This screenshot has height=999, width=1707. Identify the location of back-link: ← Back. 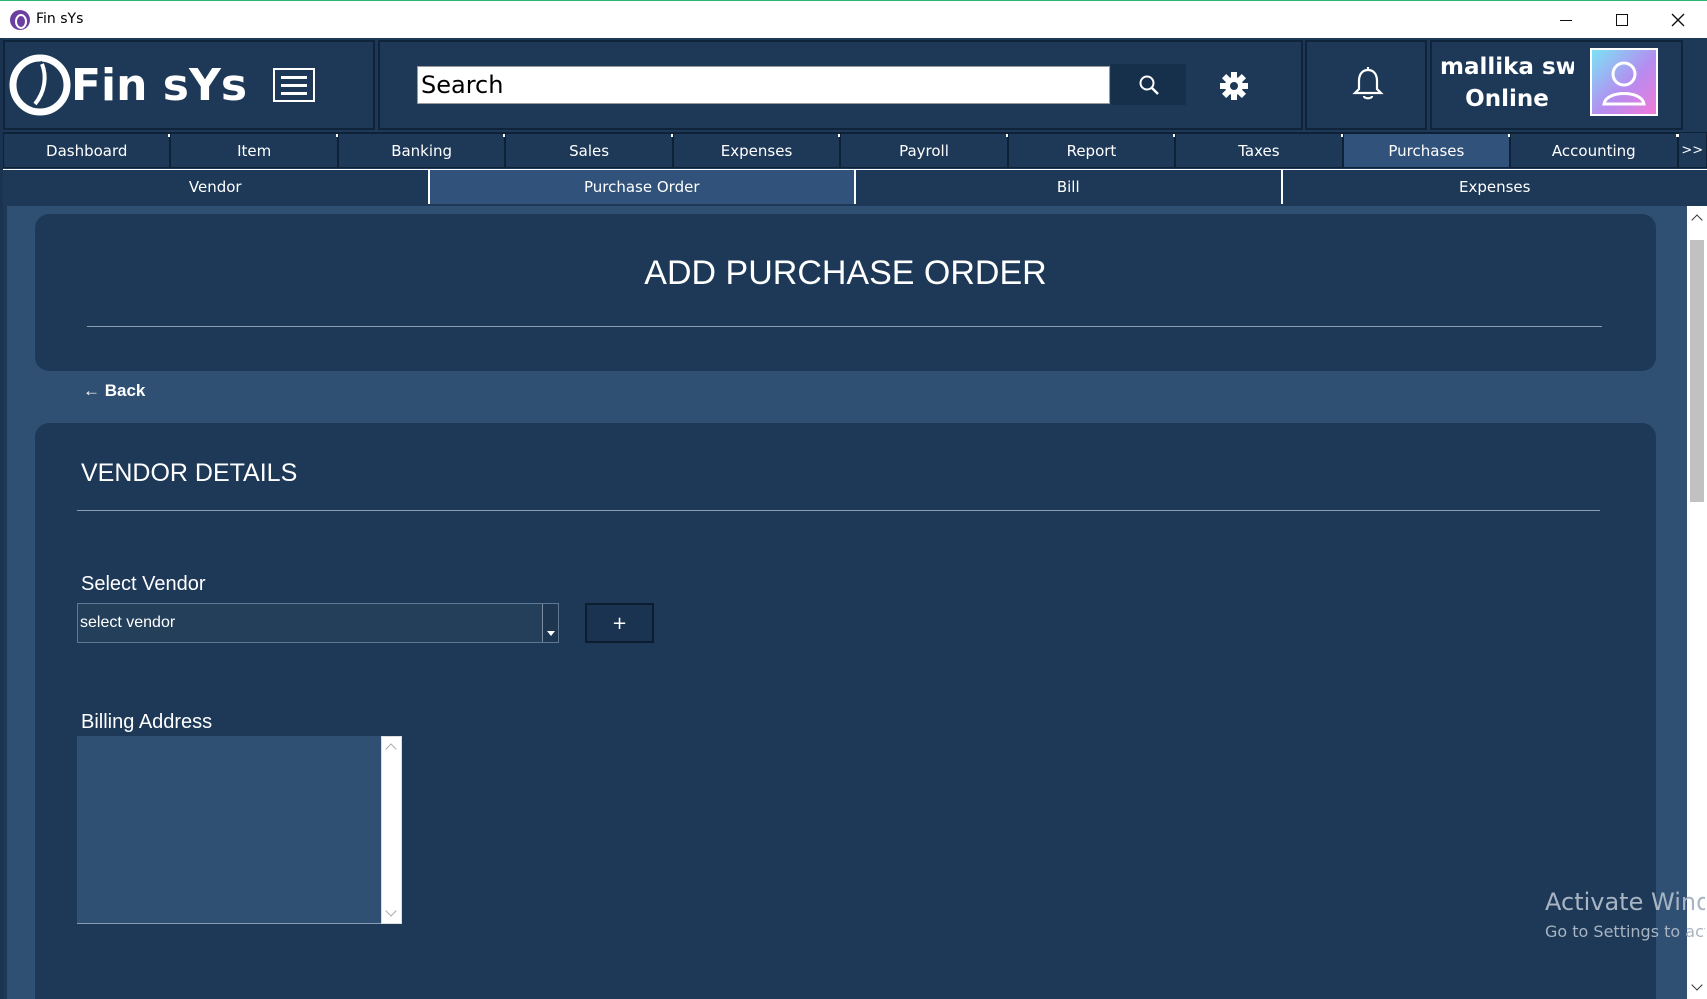
(114, 391).